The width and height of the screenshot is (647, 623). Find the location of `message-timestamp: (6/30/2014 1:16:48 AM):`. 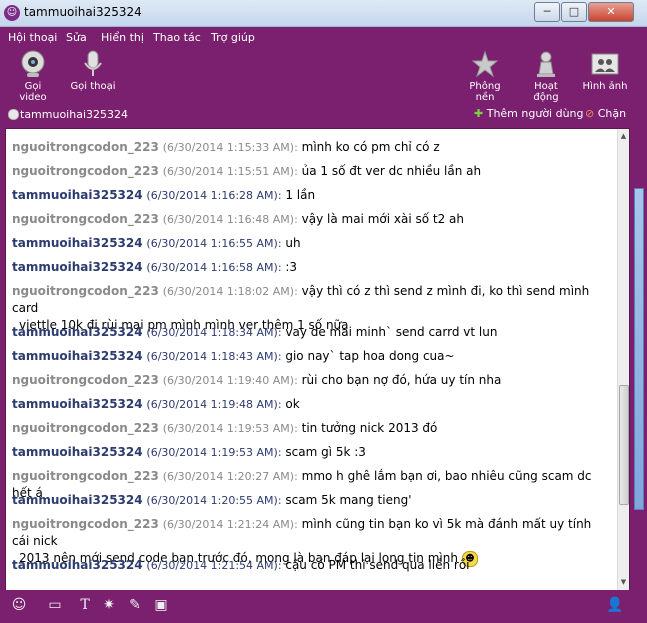

message-timestamp: (6/30/2014 1:16:48 AM): is located at coordinates (230, 219).